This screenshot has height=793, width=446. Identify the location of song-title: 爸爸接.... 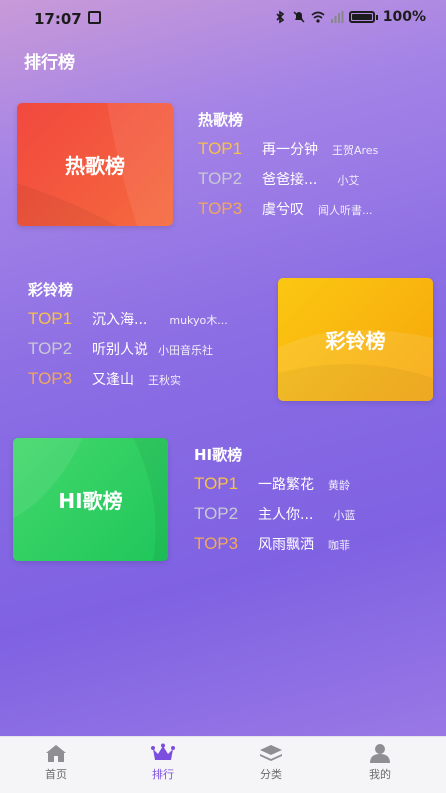
(290, 180).